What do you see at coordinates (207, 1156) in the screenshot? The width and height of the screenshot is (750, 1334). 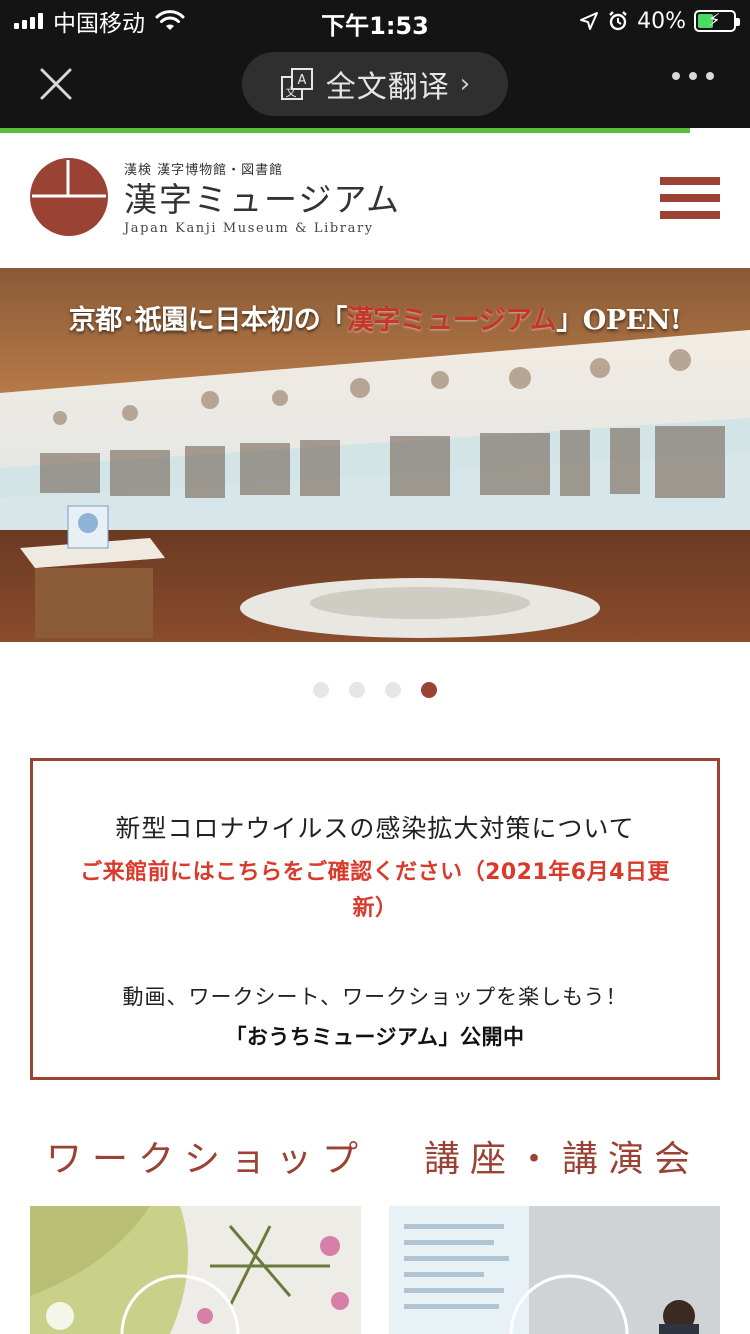 I see `section-title-workshop: ワークショップ` at bounding box center [207, 1156].